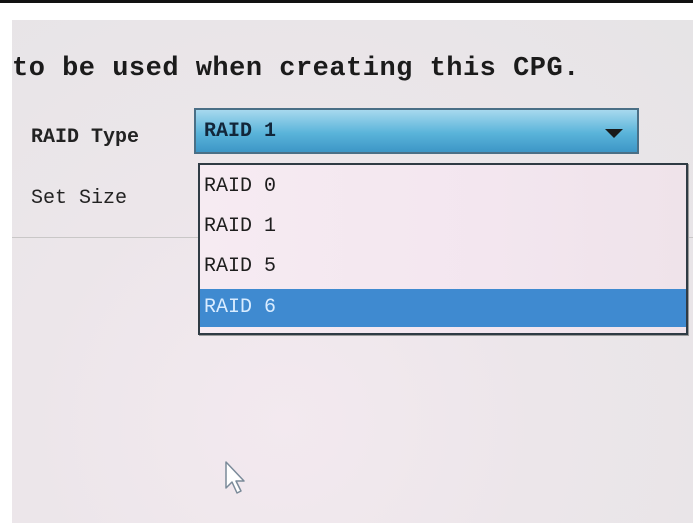 The height and width of the screenshot is (523, 693). What do you see at coordinates (79, 198) in the screenshot?
I see `set-size-label: Set Size` at bounding box center [79, 198].